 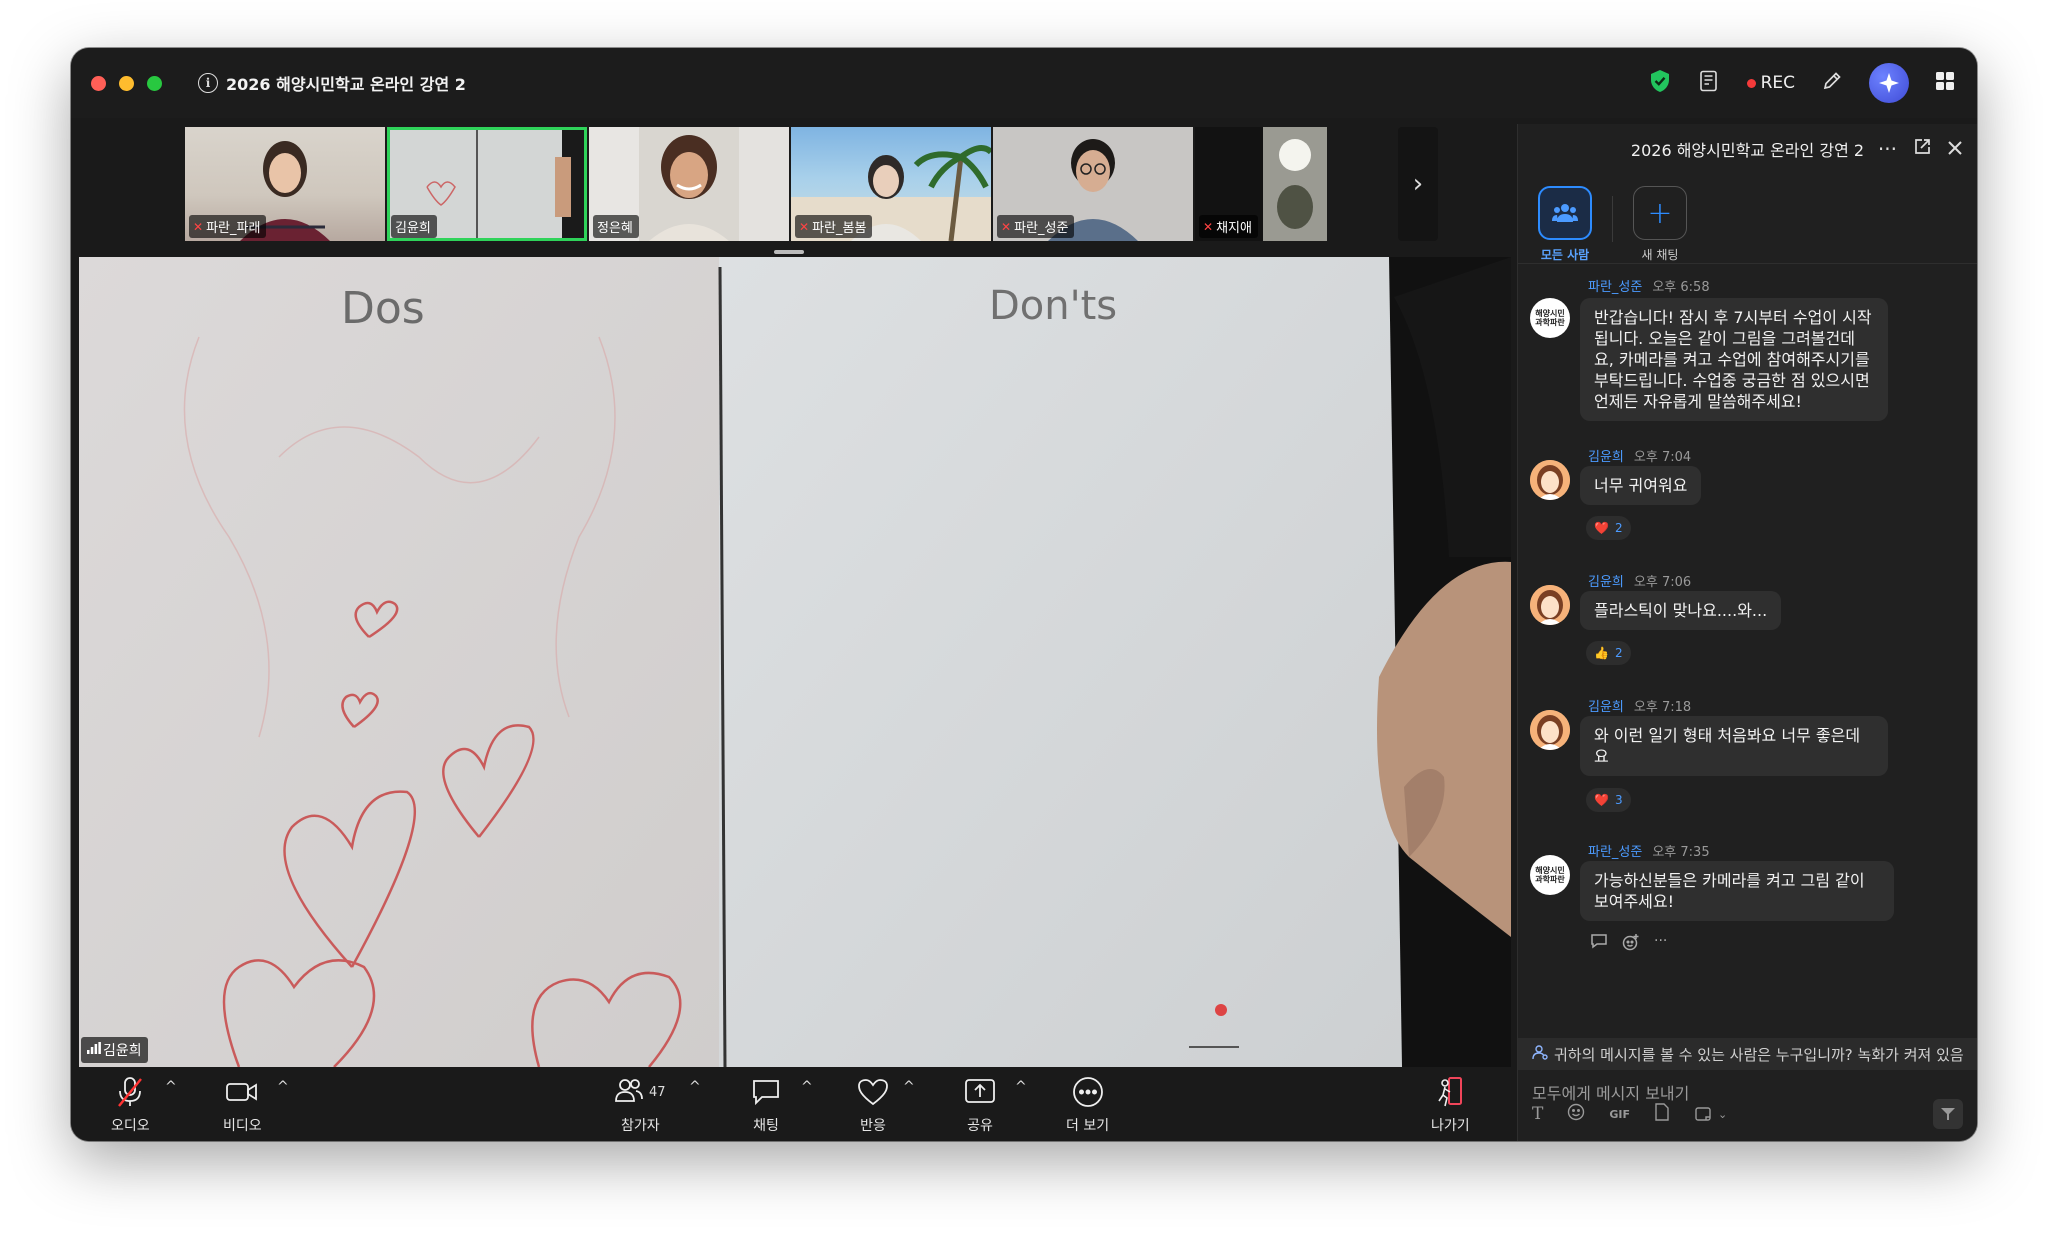 What do you see at coordinates (1093, 184) in the screenshot?
I see `participant-tile: ✕ 파란_성준` at bounding box center [1093, 184].